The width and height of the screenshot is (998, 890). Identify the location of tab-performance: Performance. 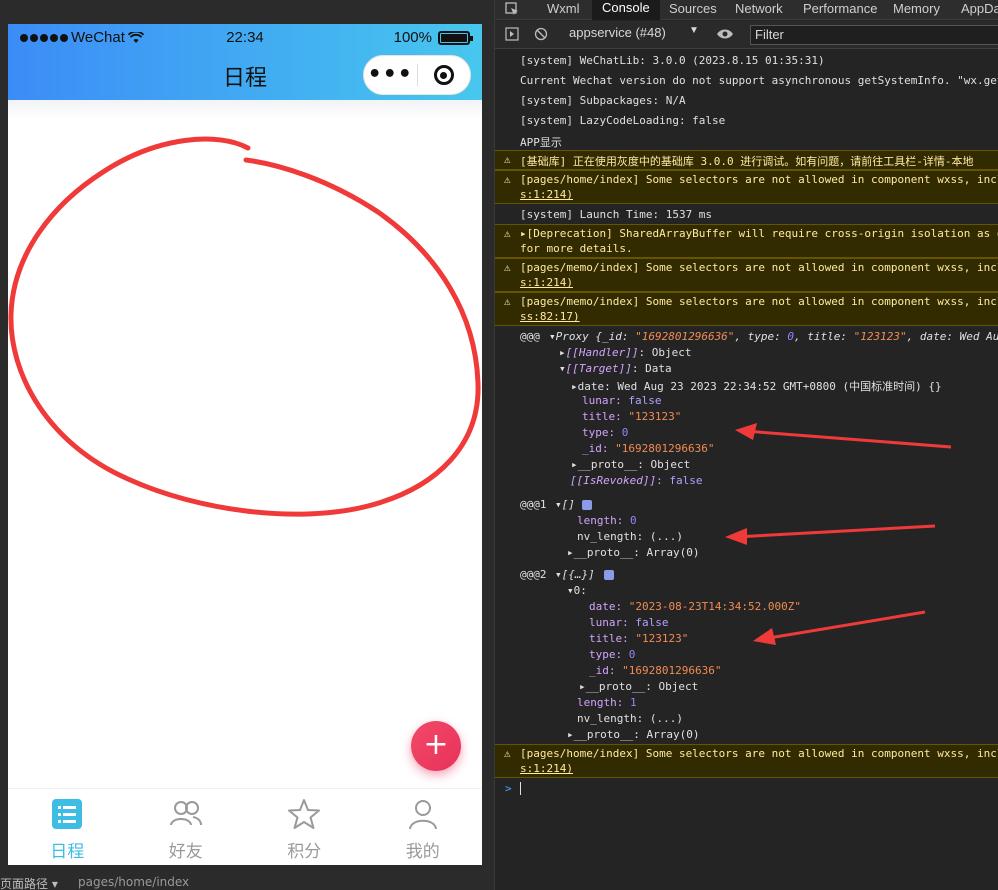
(840, 11).